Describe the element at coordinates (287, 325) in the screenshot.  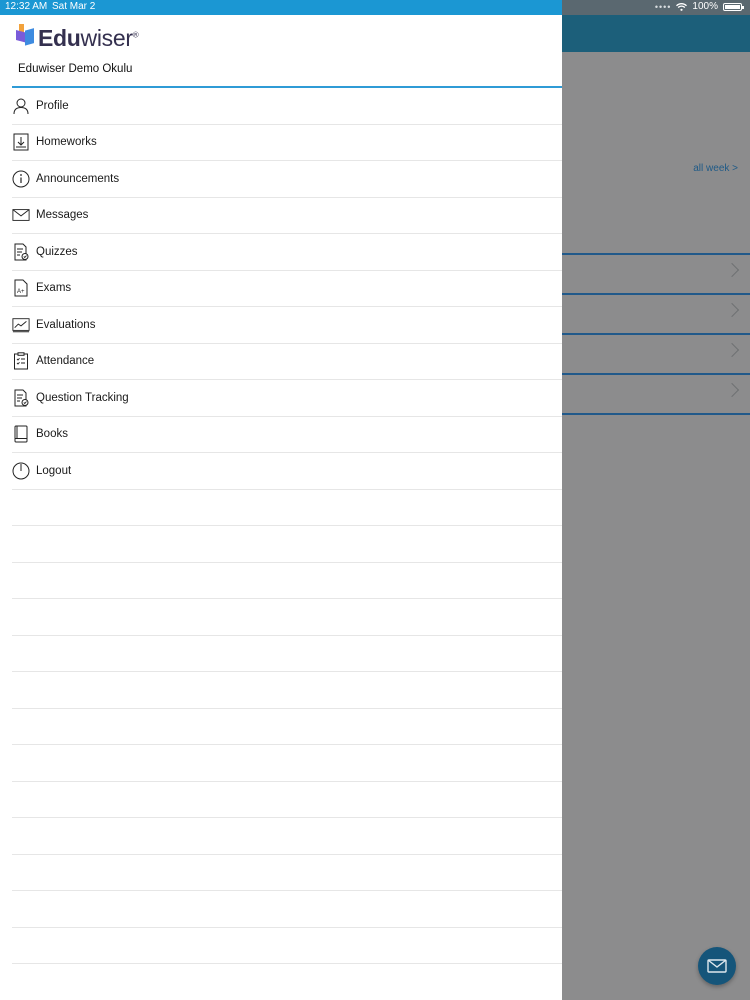
I see `menu-item-evaluations: Evaluations` at that location.